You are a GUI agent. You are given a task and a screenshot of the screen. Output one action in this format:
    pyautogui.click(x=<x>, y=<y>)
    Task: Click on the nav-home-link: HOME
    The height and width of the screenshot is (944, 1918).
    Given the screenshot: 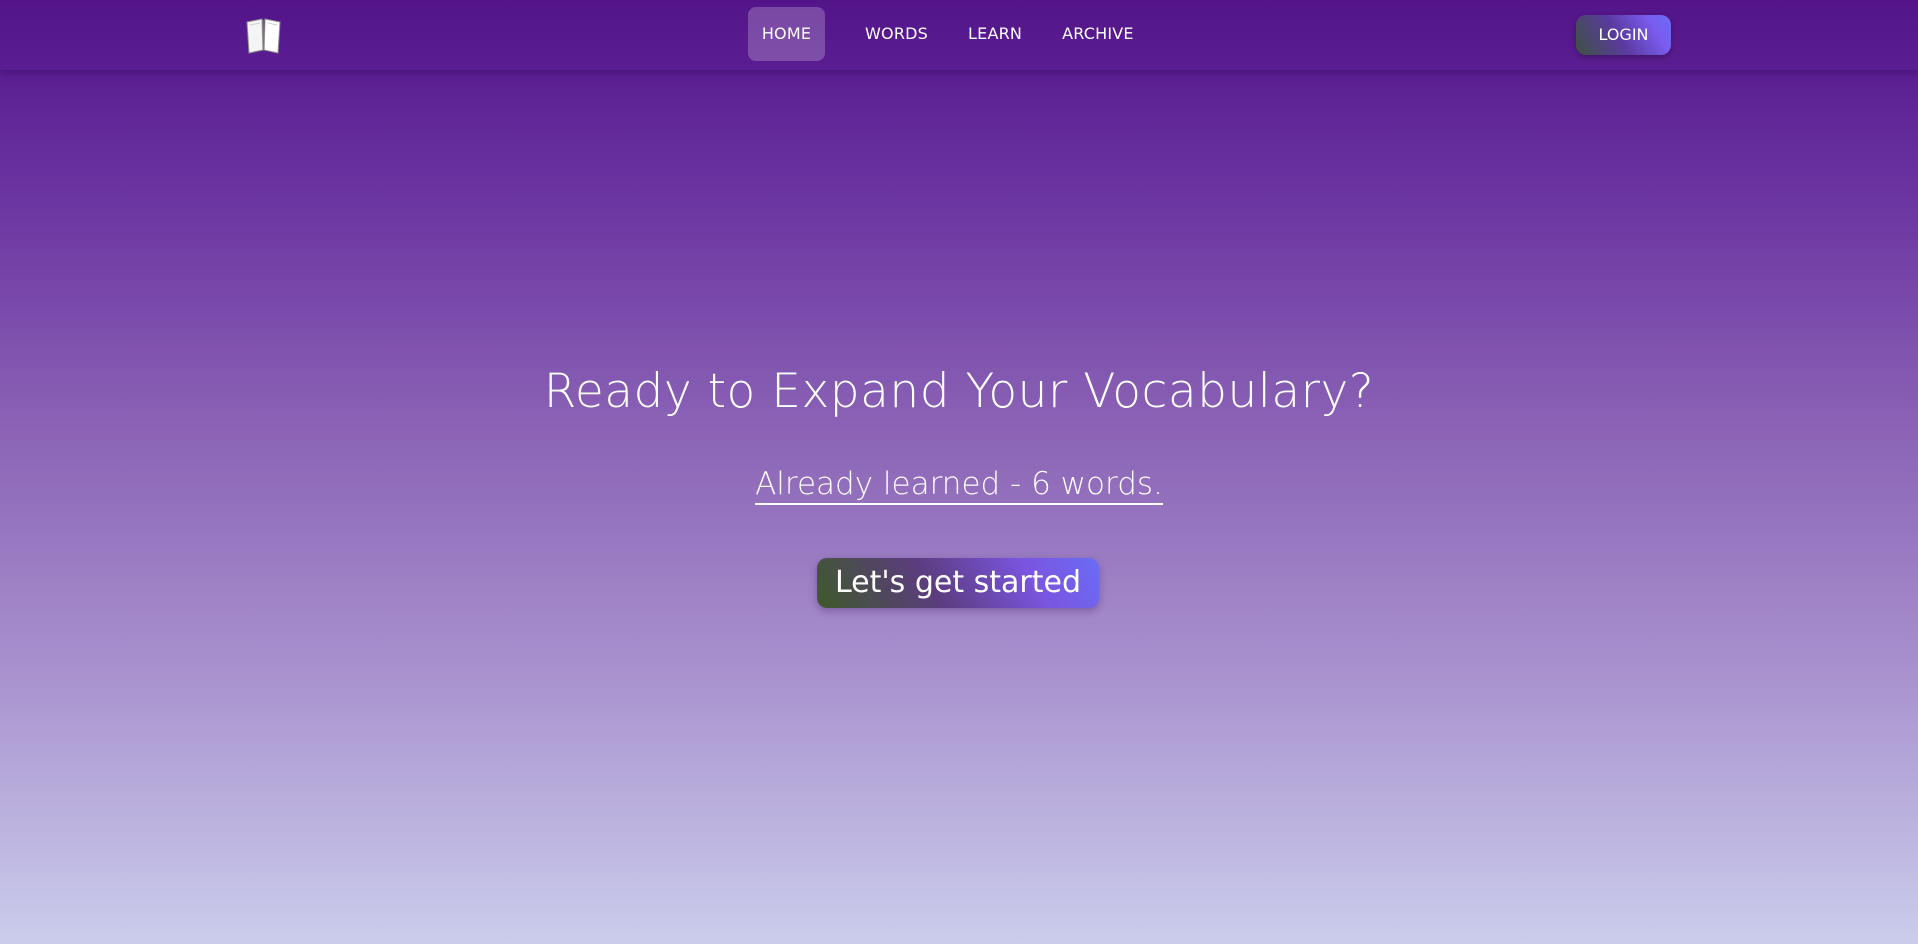 What is the action you would take?
    pyautogui.click(x=786, y=34)
    